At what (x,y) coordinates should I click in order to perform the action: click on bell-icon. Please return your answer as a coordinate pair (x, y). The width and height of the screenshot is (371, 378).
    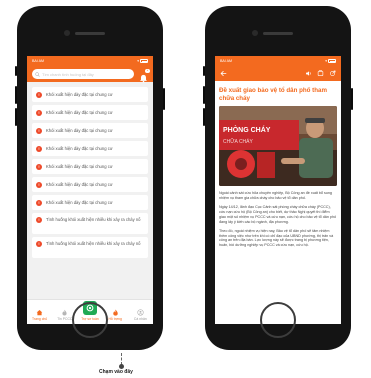
    Looking at the image, I should click on (143, 78).